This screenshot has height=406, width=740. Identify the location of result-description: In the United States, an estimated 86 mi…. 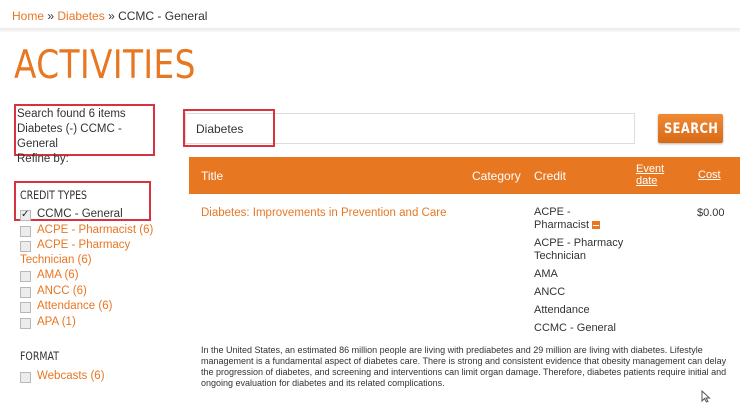
(464, 366).